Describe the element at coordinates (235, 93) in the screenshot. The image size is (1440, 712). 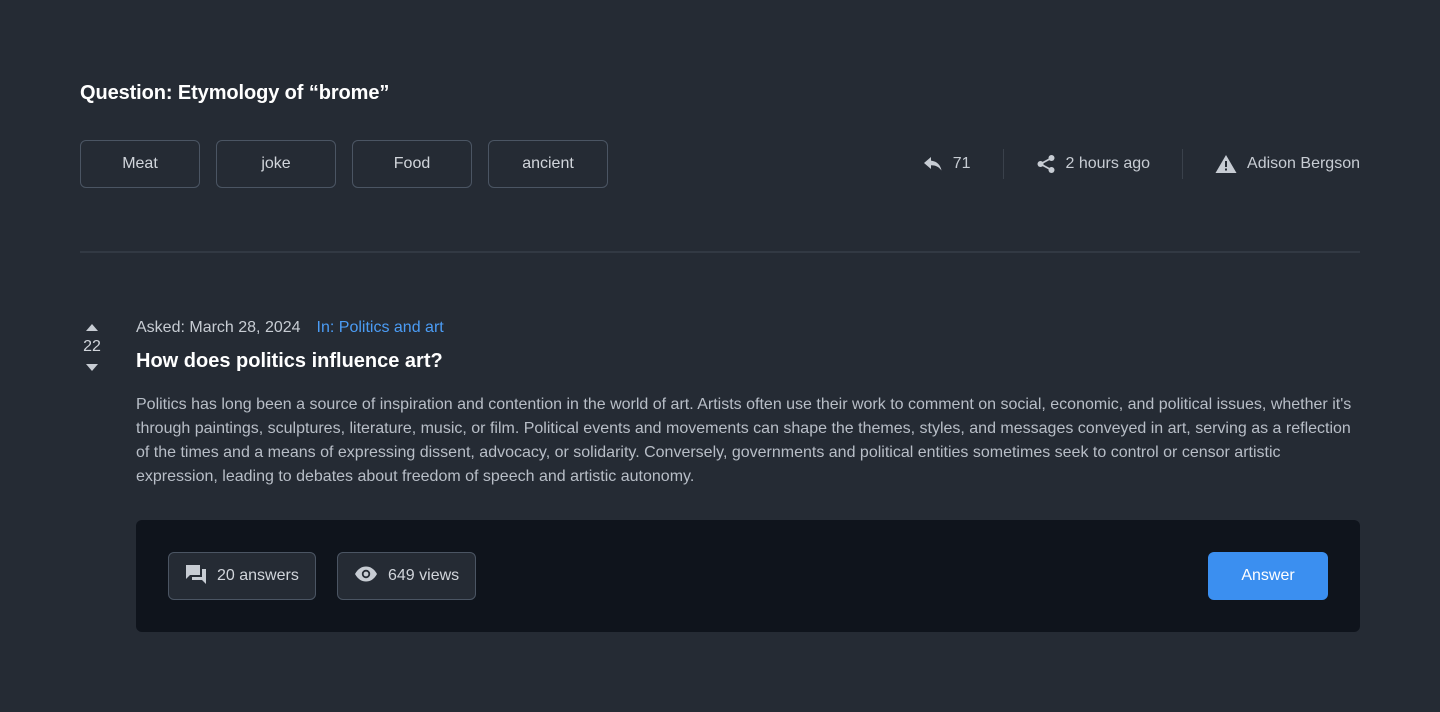
I see `page-title: Question: Etymology of “brome”` at that location.